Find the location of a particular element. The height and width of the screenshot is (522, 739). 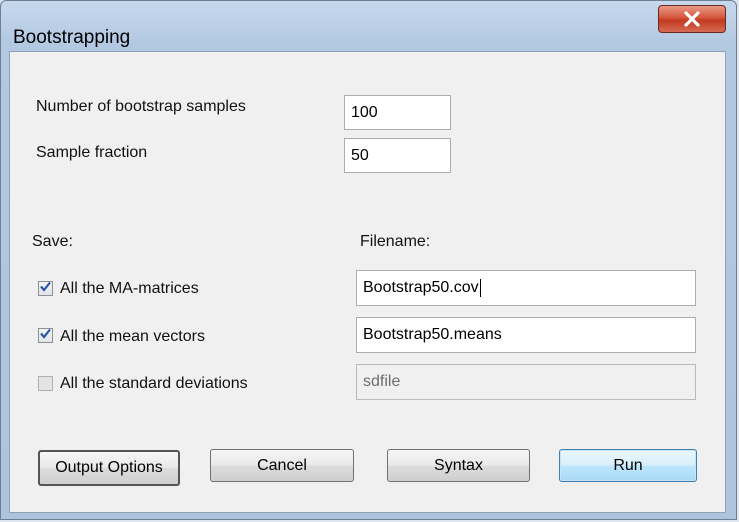

mean-vectors-checkbox is located at coordinates (45, 335).